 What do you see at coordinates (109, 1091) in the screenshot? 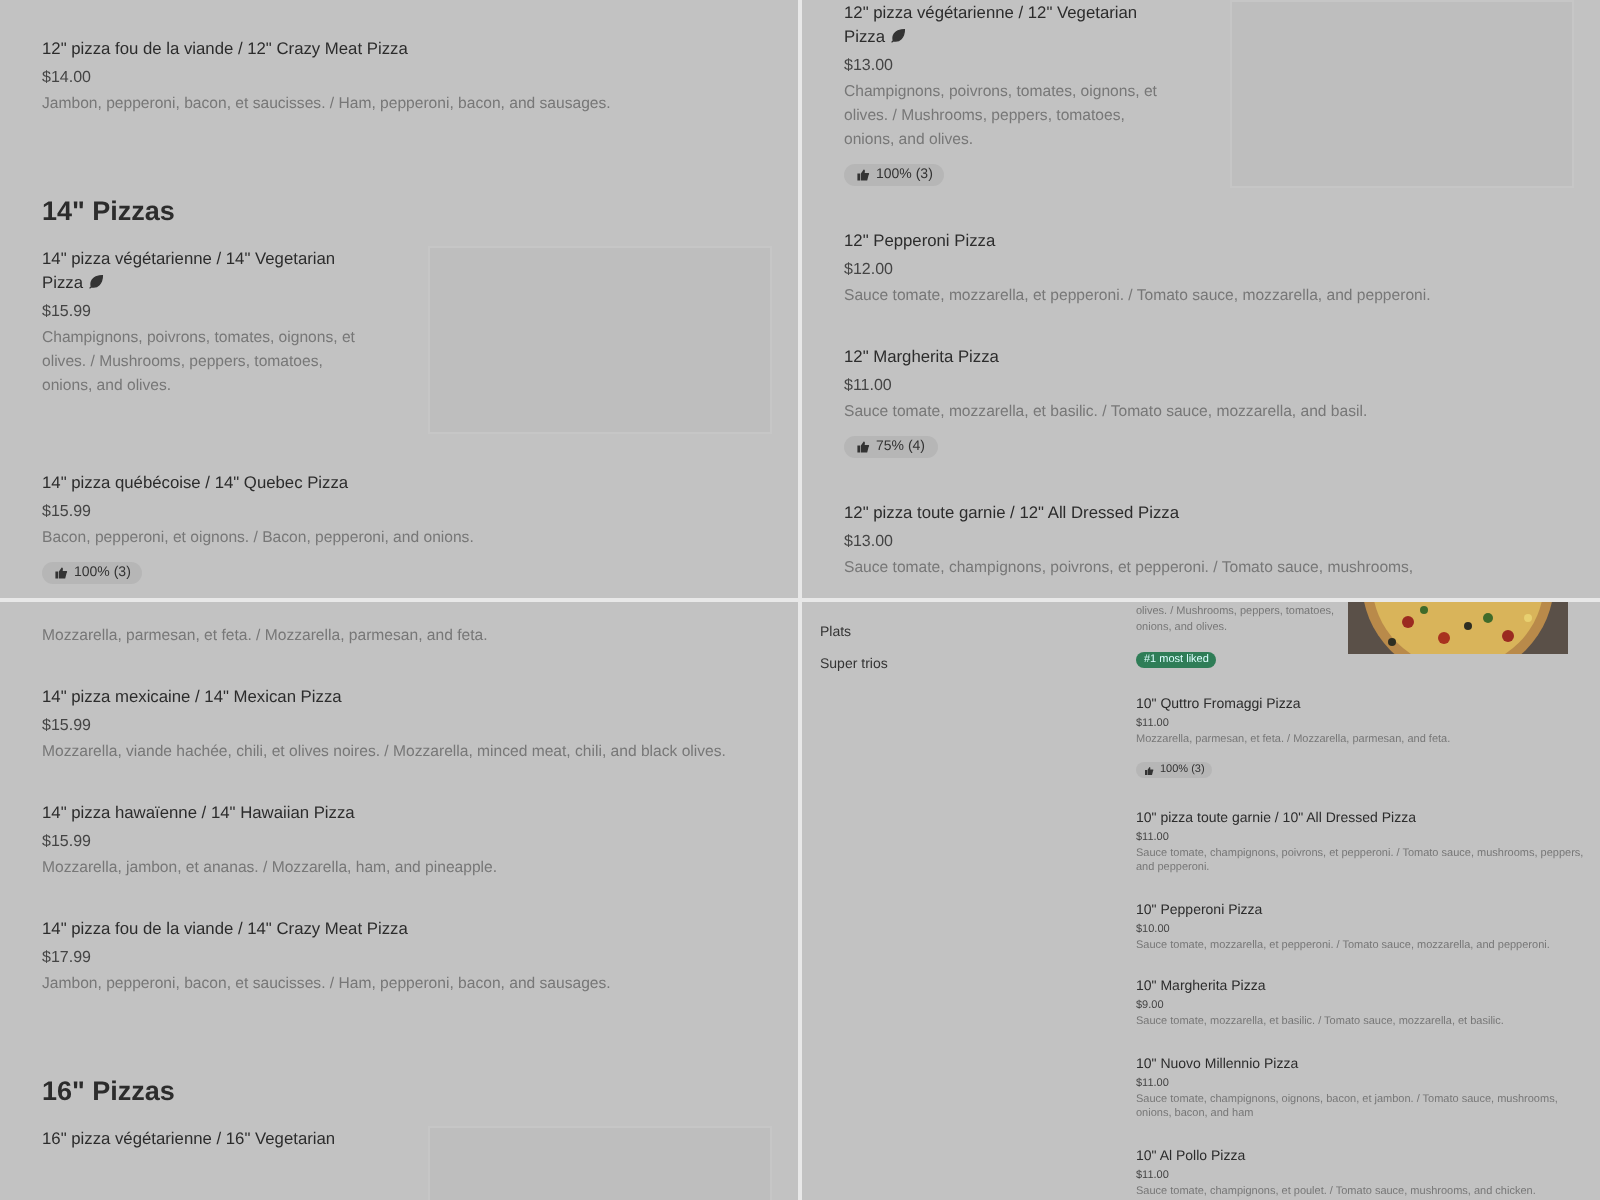
I see `section-heading: 16" Pizzas` at bounding box center [109, 1091].